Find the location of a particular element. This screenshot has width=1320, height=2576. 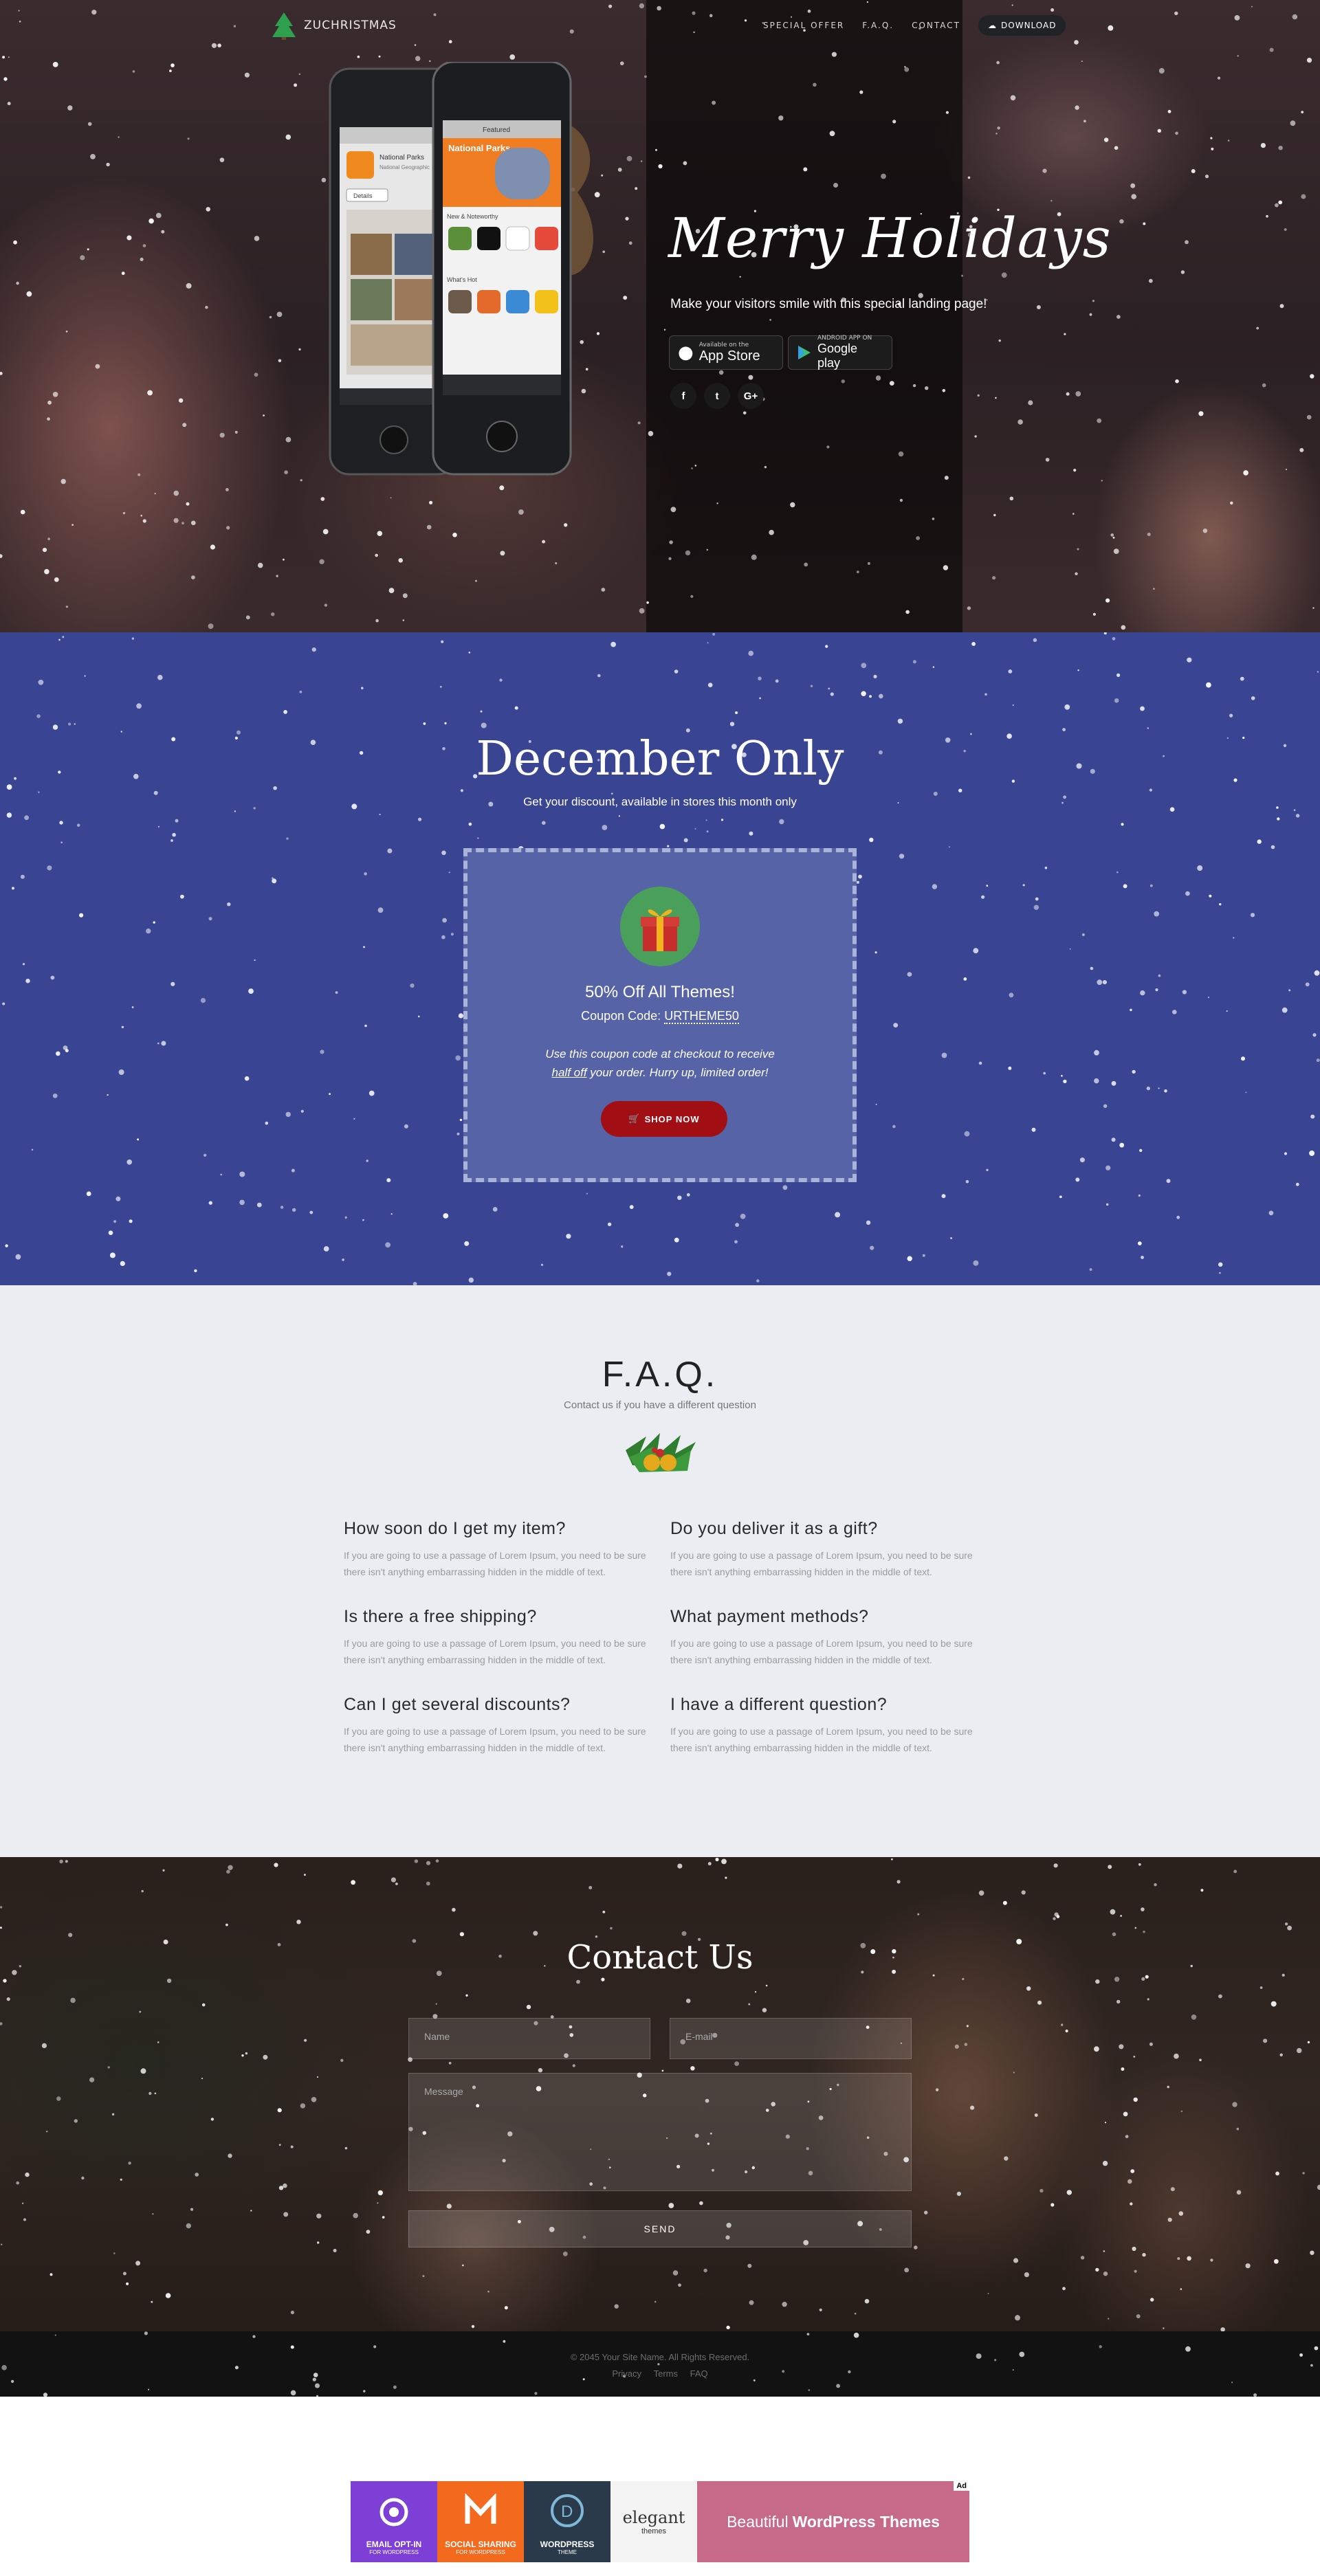

email-field: E-mail is located at coordinates (791, 2039).